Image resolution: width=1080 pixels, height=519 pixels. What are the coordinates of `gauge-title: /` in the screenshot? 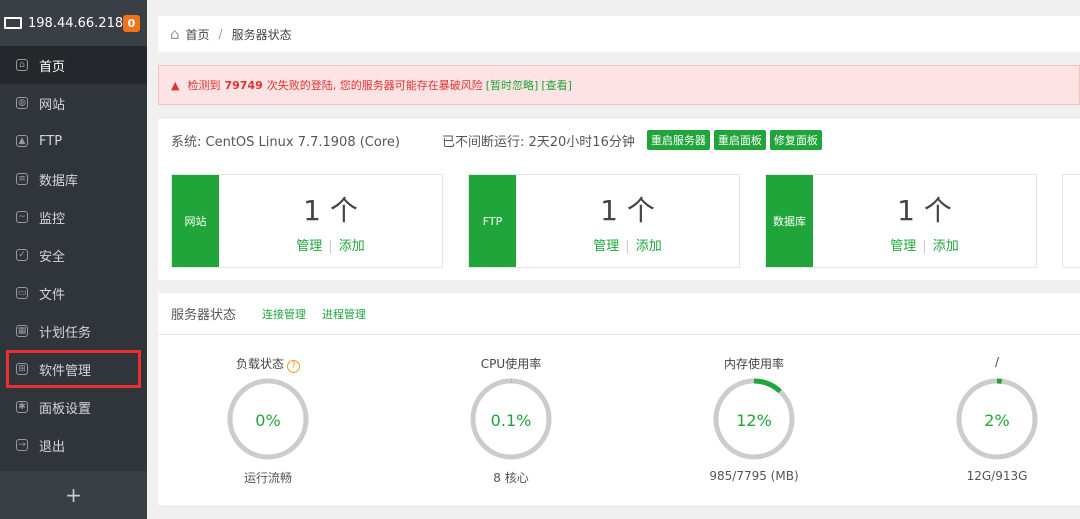 It's located at (997, 362).